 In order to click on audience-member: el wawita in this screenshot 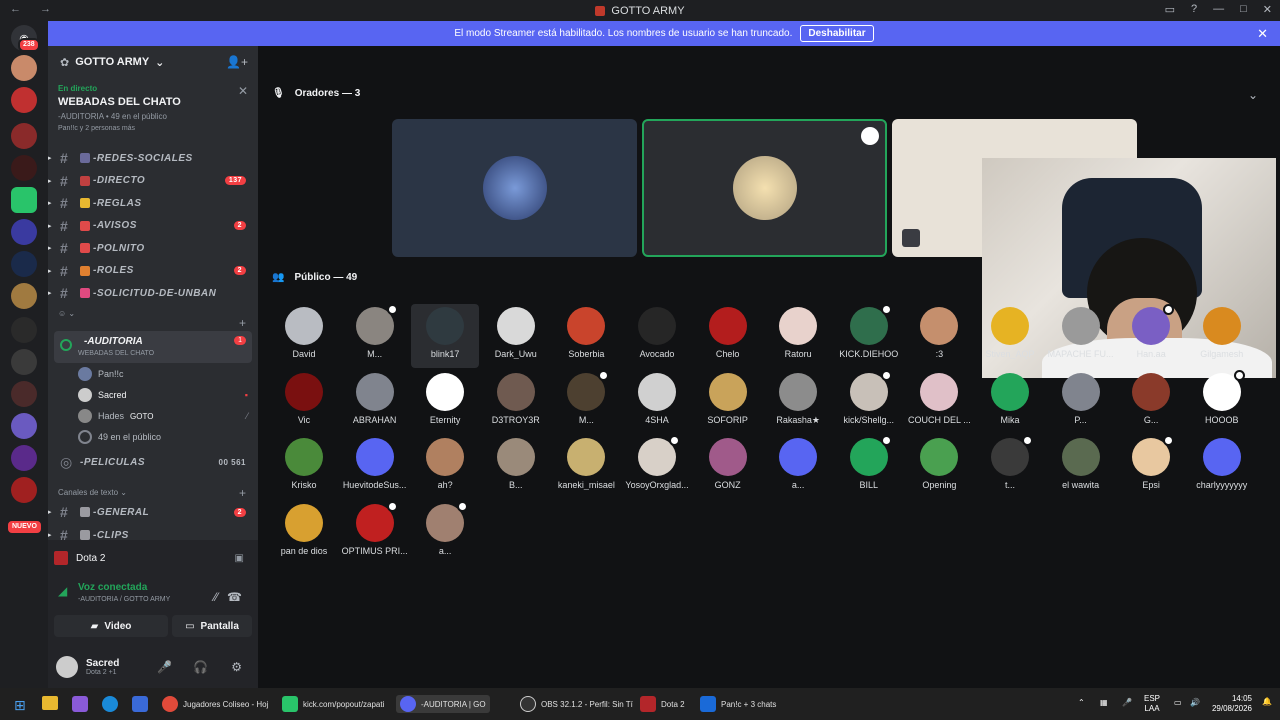, I will do `click(1081, 467)`.